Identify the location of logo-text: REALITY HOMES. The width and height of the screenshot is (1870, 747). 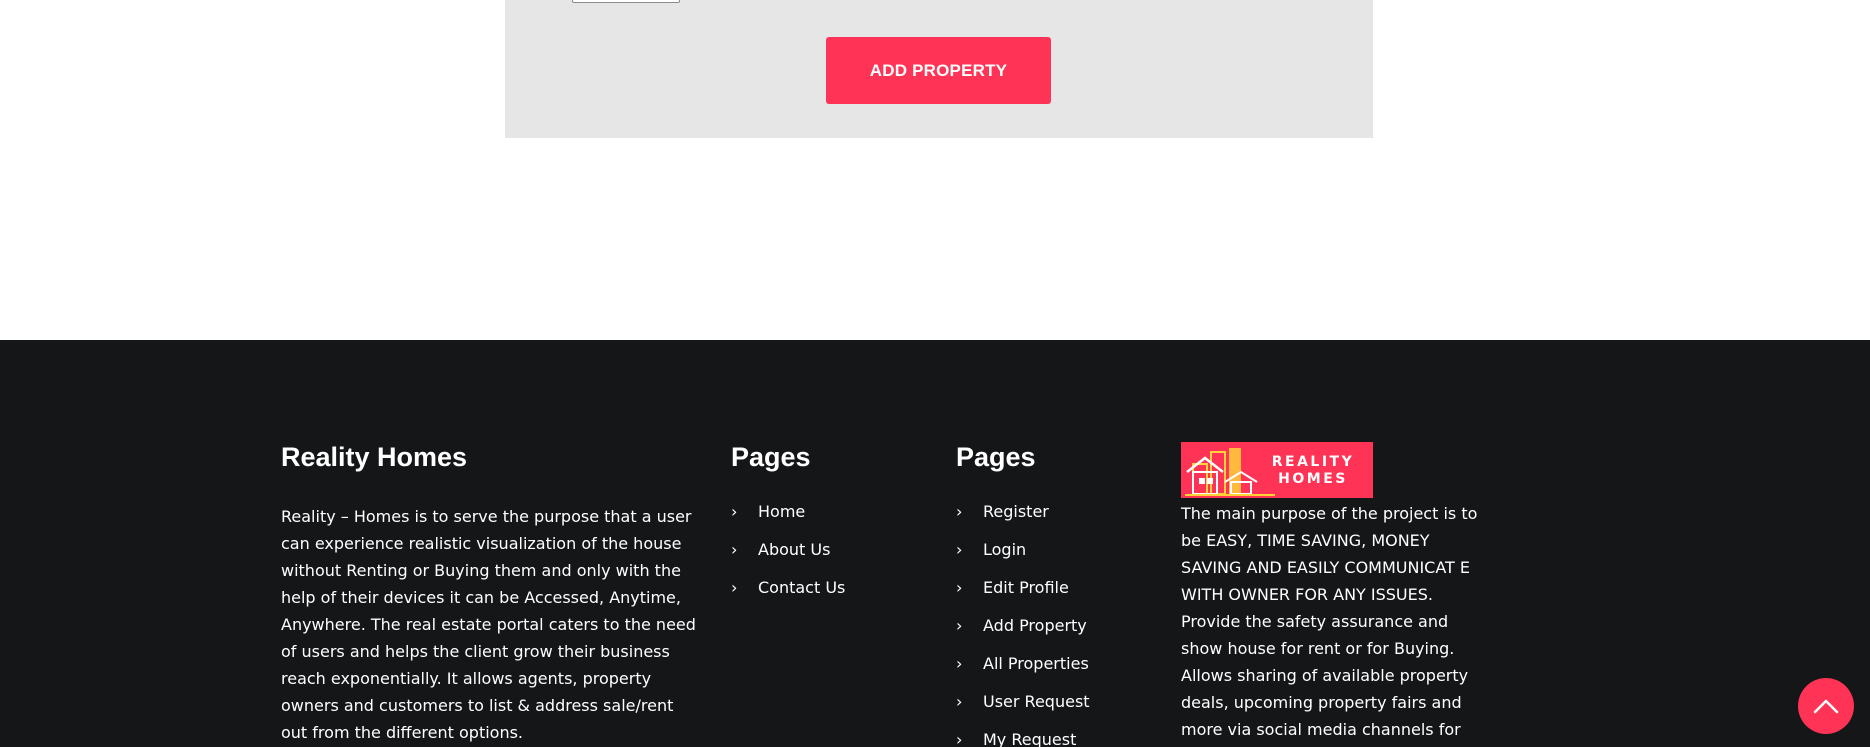
(1313, 471).